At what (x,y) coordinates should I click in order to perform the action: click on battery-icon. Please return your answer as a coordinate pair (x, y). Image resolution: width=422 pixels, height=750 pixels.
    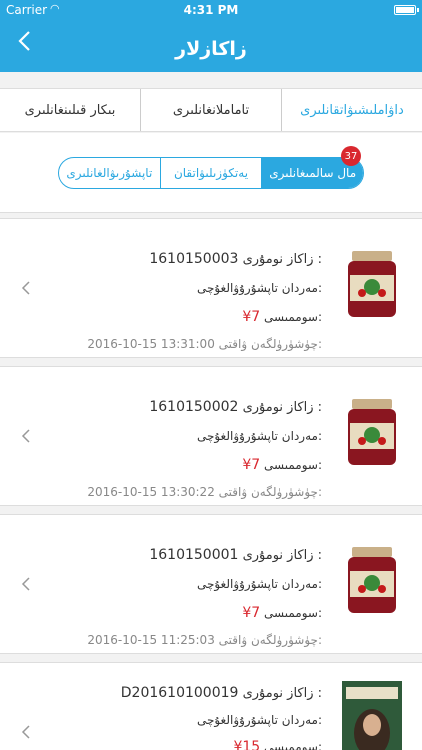
    Looking at the image, I should click on (406, 10).